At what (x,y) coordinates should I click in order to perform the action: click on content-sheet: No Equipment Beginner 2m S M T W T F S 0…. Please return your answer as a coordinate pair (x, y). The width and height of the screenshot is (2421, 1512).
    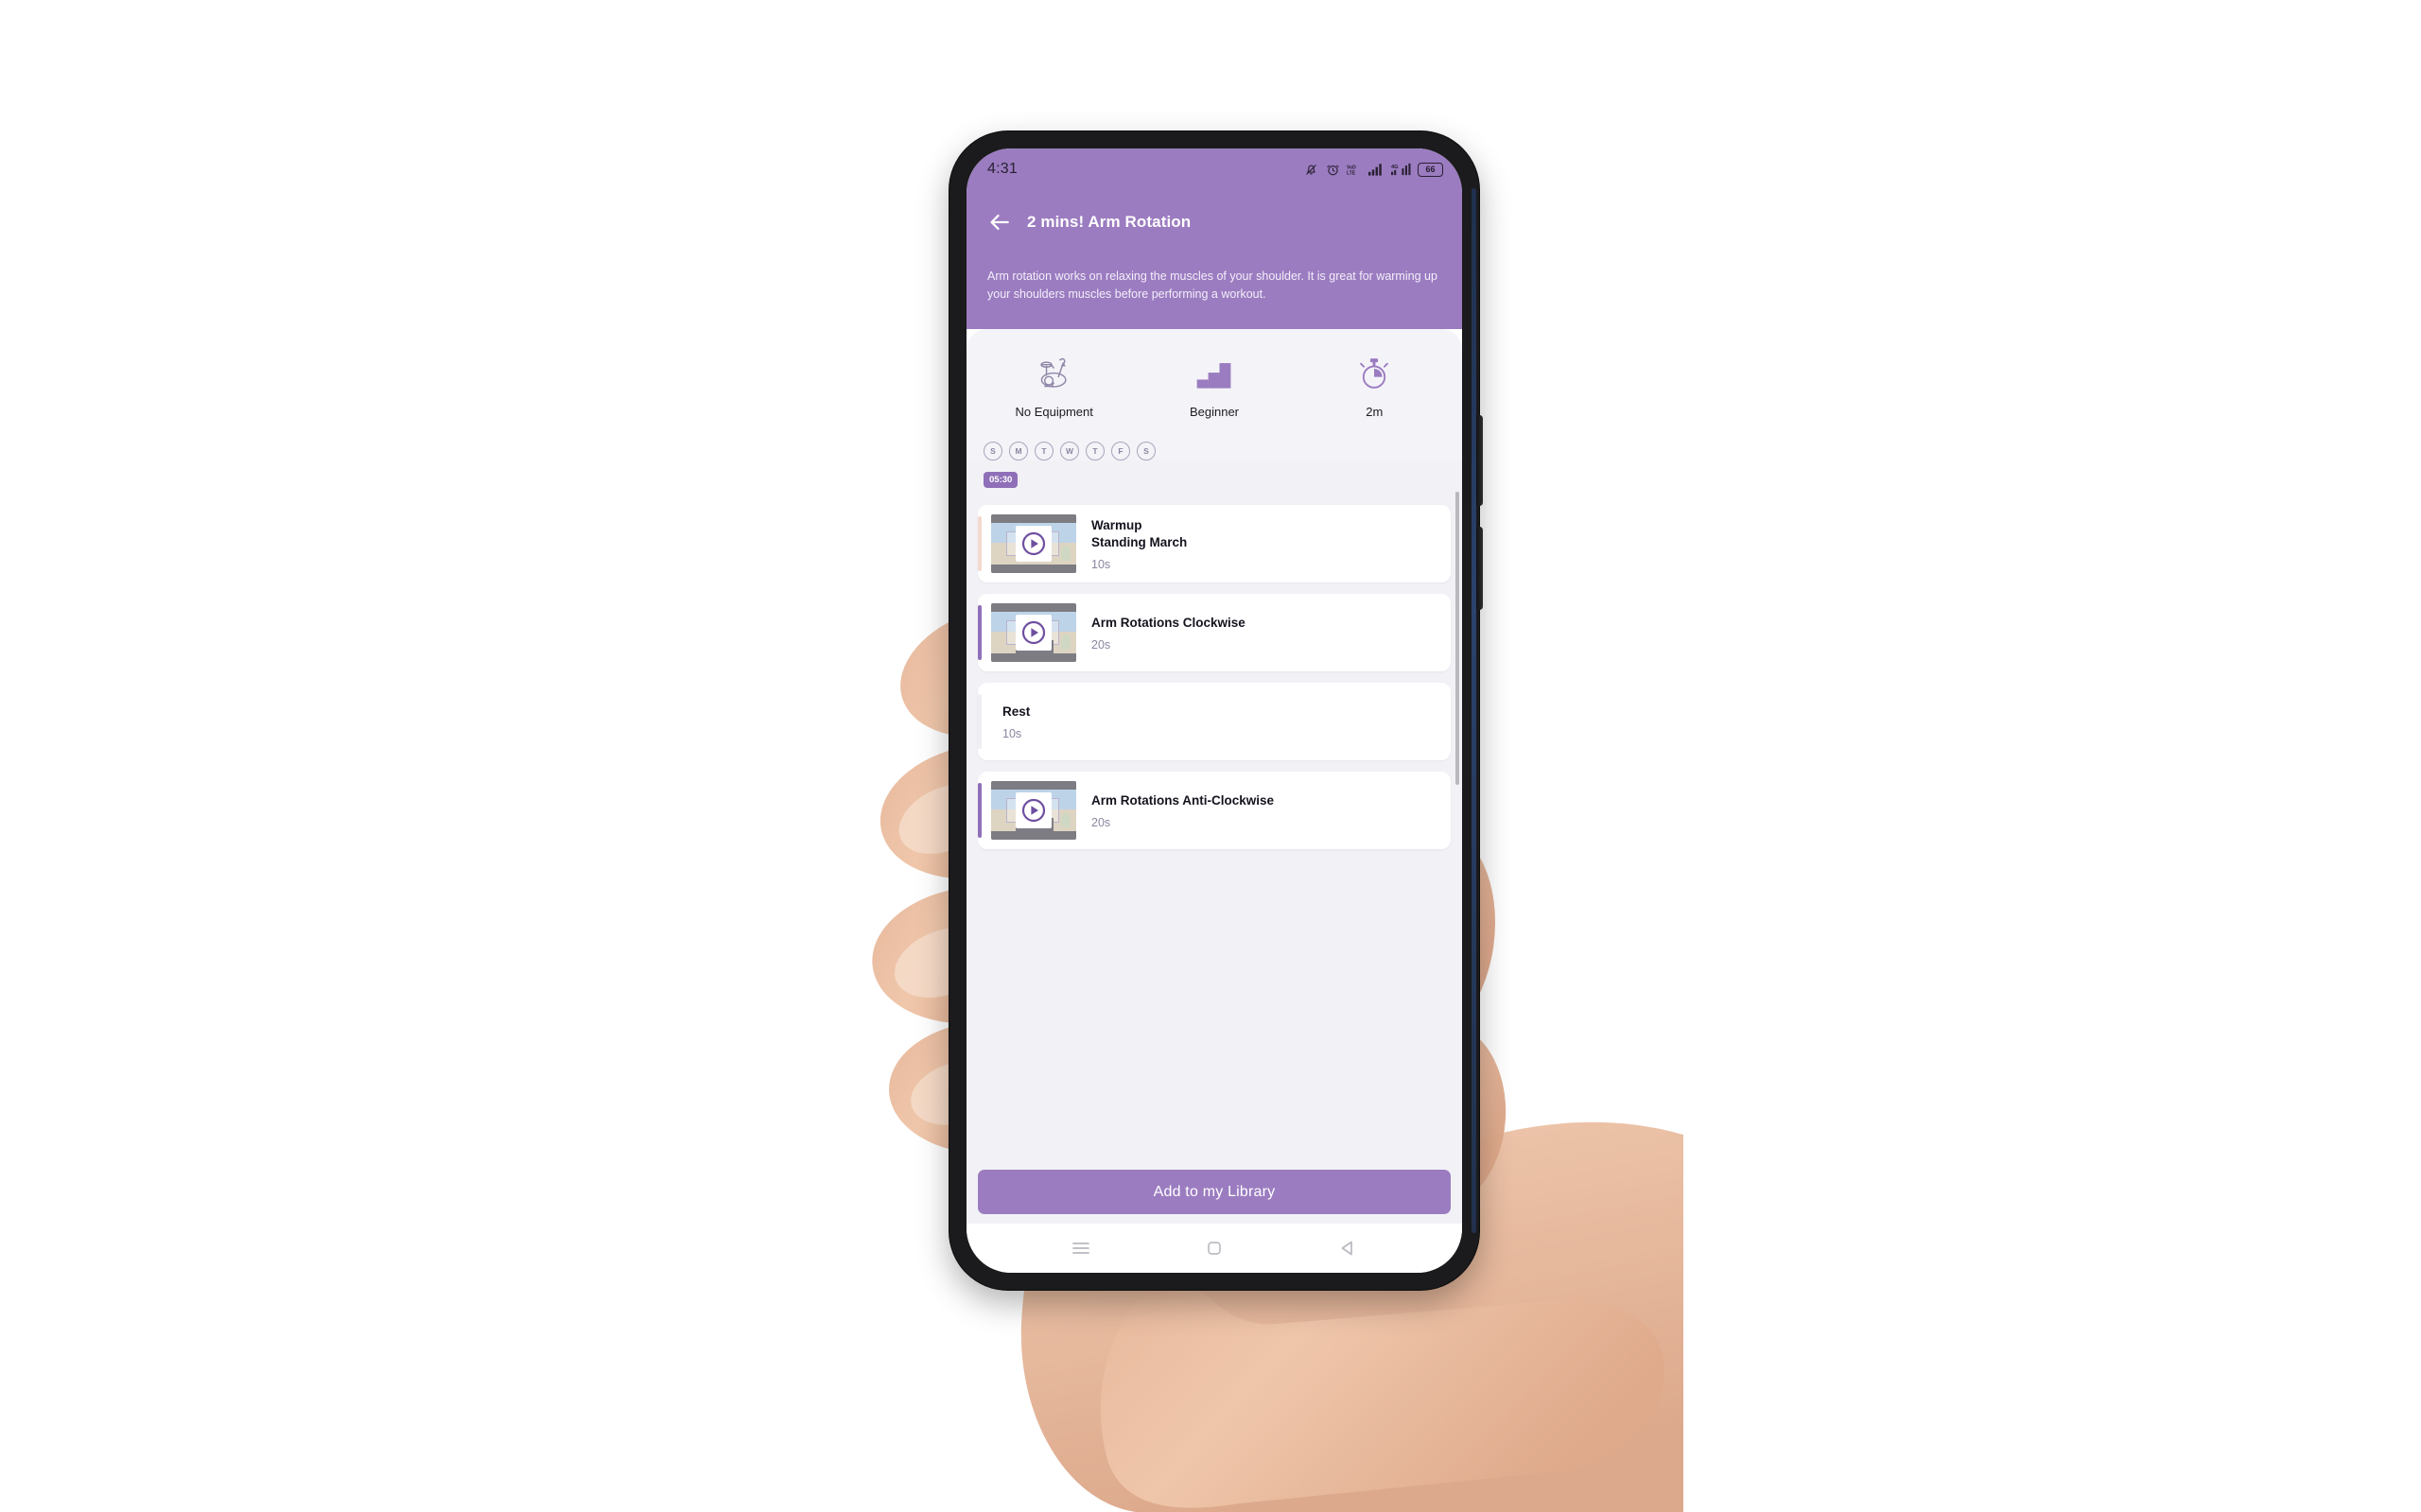
    Looking at the image, I should click on (1214, 776).